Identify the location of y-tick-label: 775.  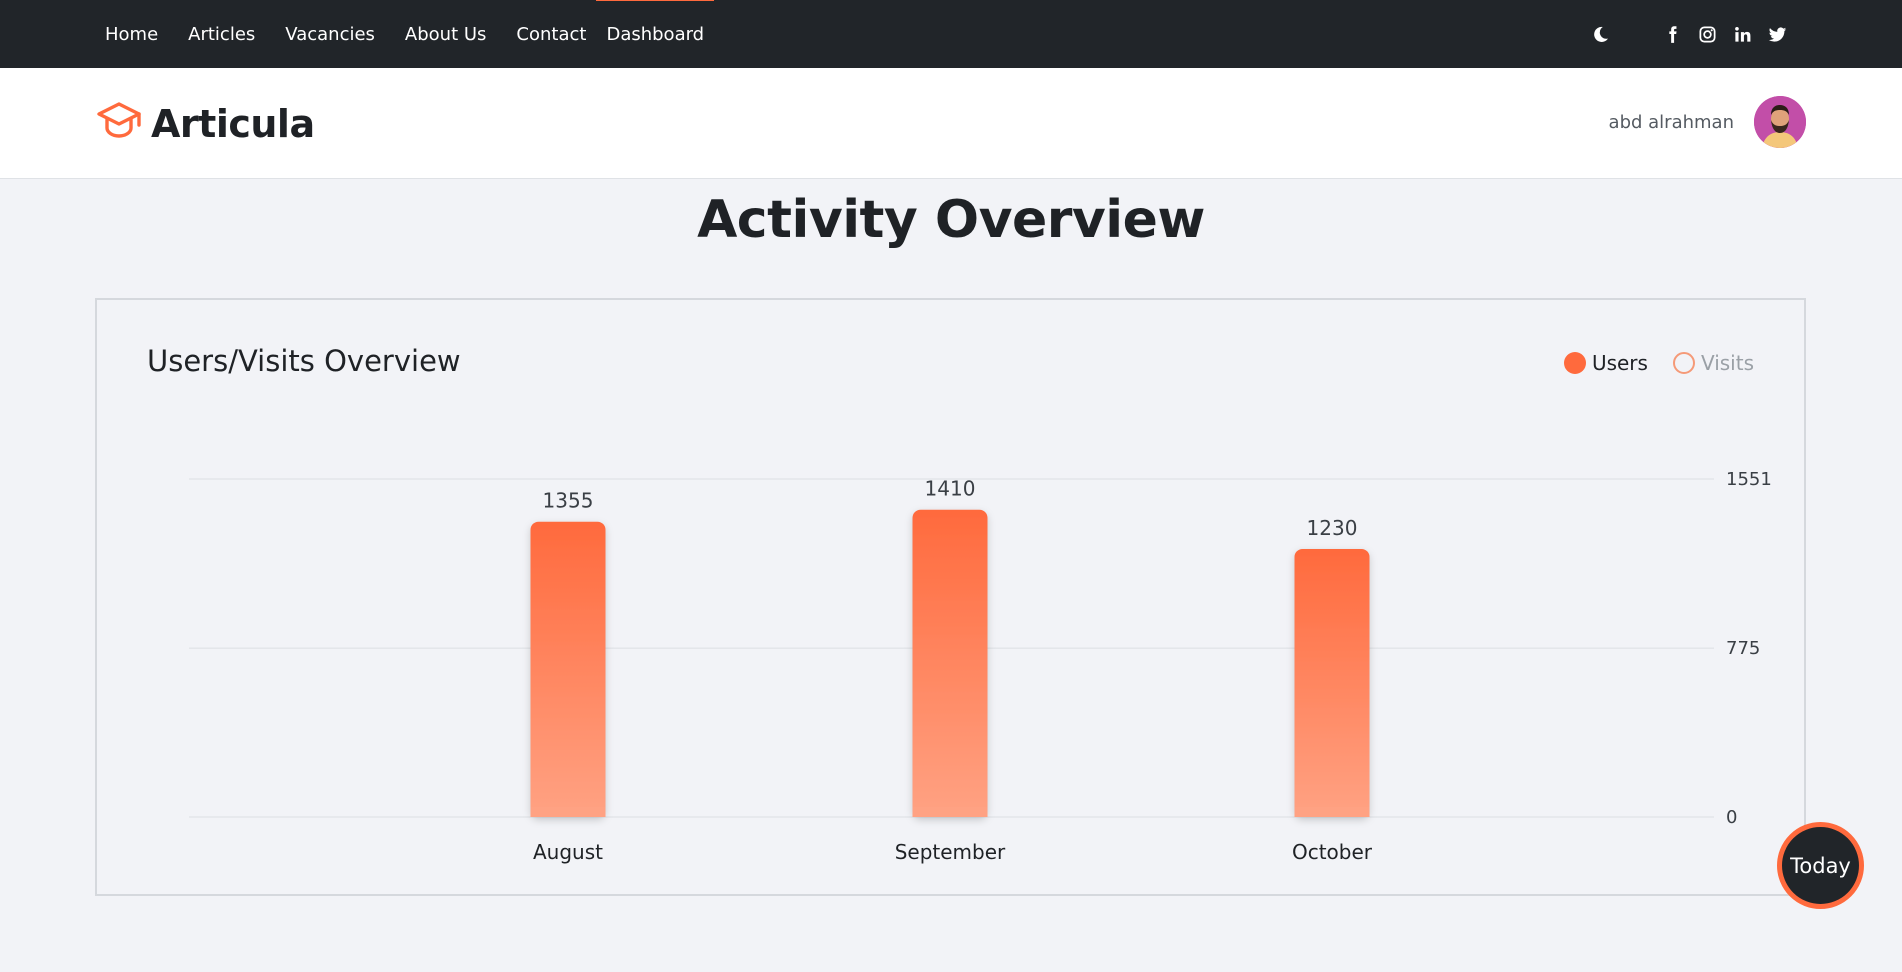
(1743, 648).